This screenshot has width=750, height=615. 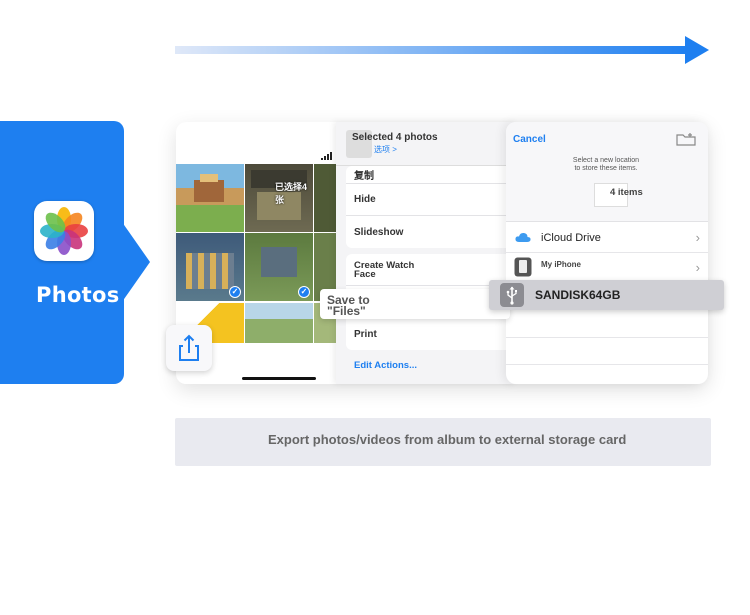 What do you see at coordinates (626, 192) in the screenshot?
I see `items-count: 4 items` at bounding box center [626, 192].